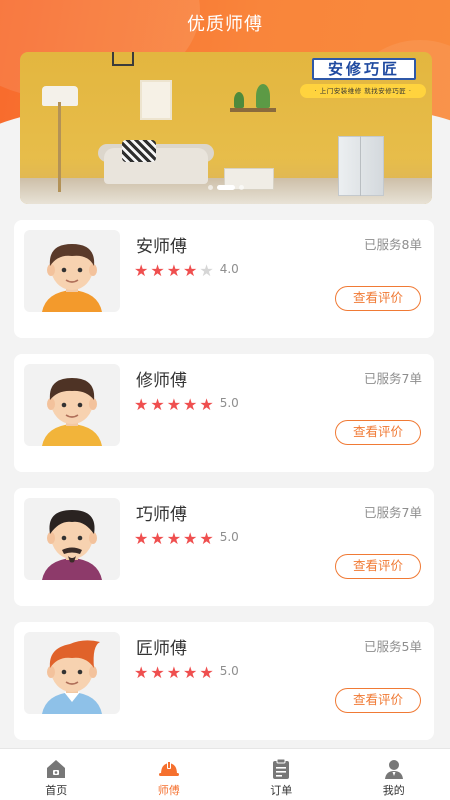 The width and height of the screenshot is (450, 800). I want to click on tab-hardhat: 师傅, so click(169, 774).